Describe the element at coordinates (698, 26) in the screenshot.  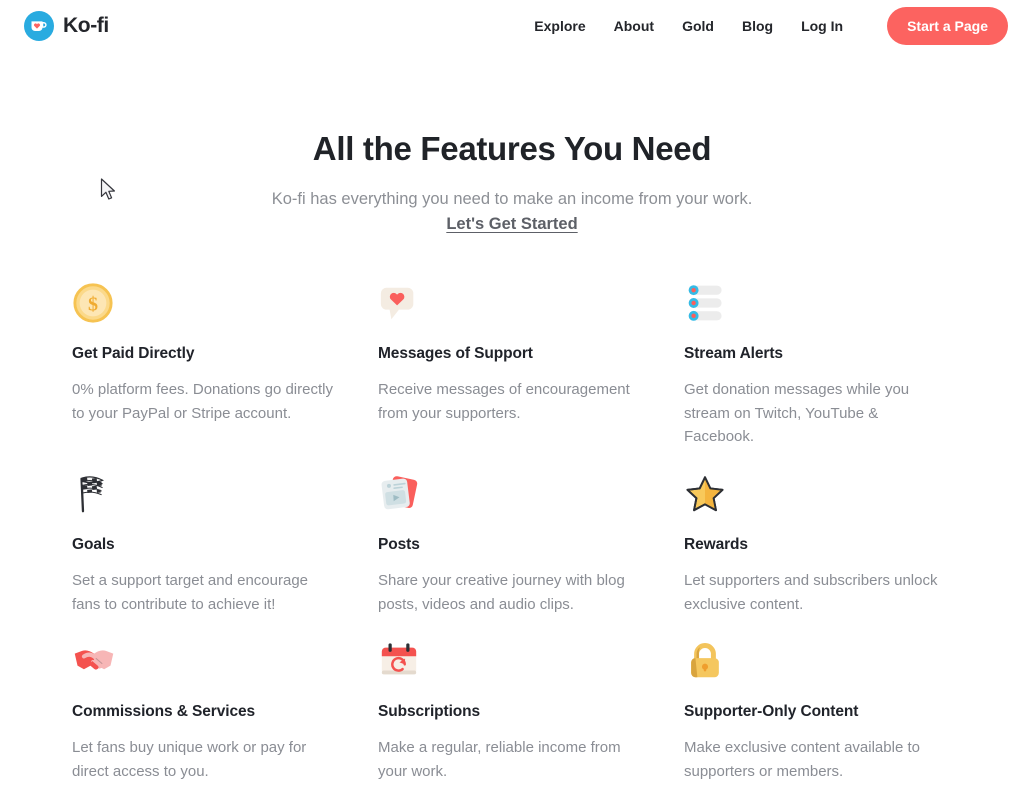
I see `nav-link-gold: Gold` at that location.